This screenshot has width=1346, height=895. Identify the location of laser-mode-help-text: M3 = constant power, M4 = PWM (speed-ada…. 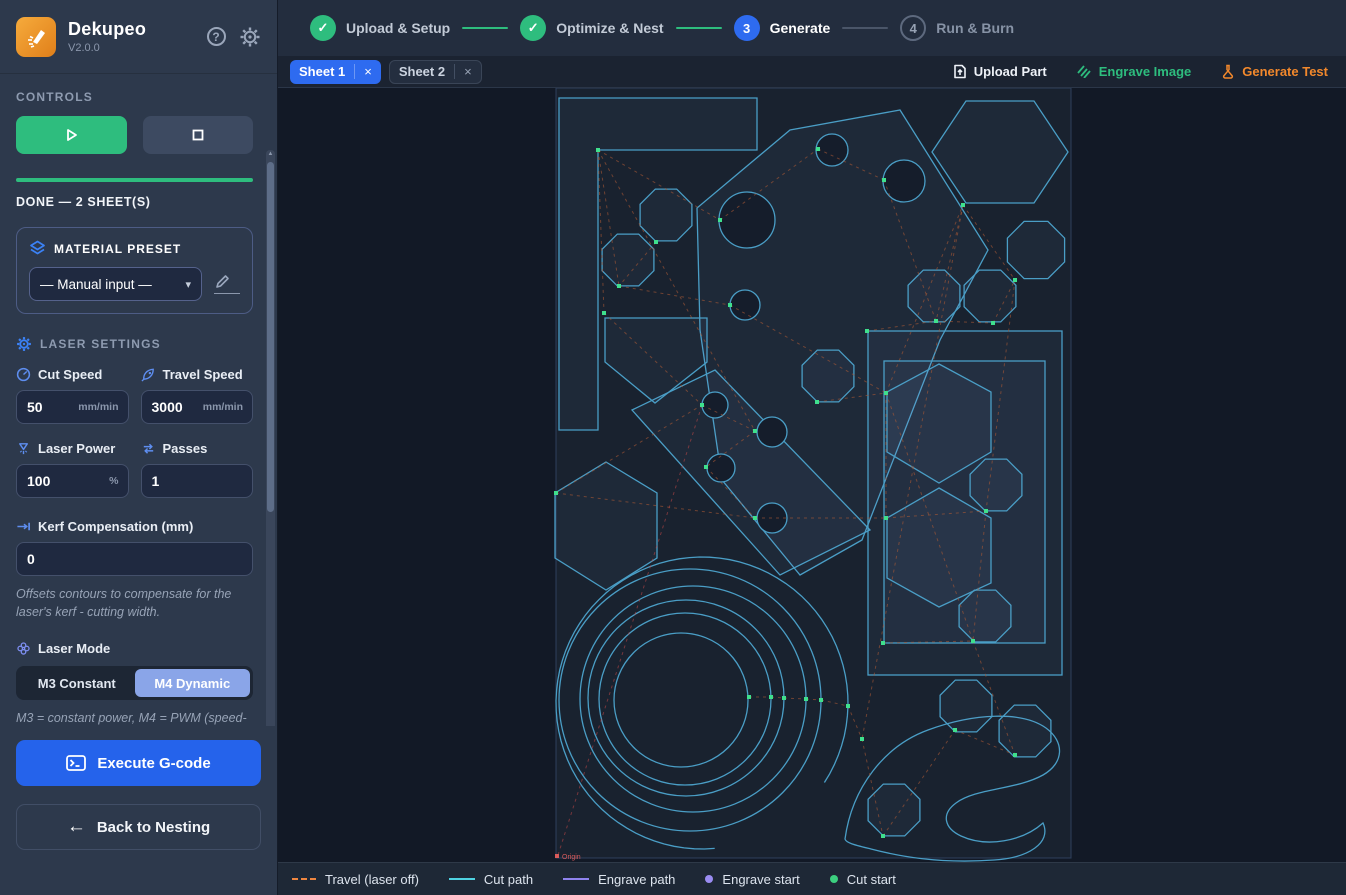
(131, 718).